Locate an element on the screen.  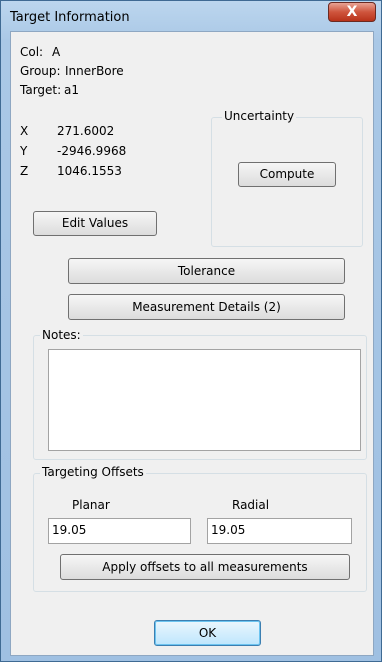
measurement-details-button: Measurement Details (2) is located at coordinates (206, 307).